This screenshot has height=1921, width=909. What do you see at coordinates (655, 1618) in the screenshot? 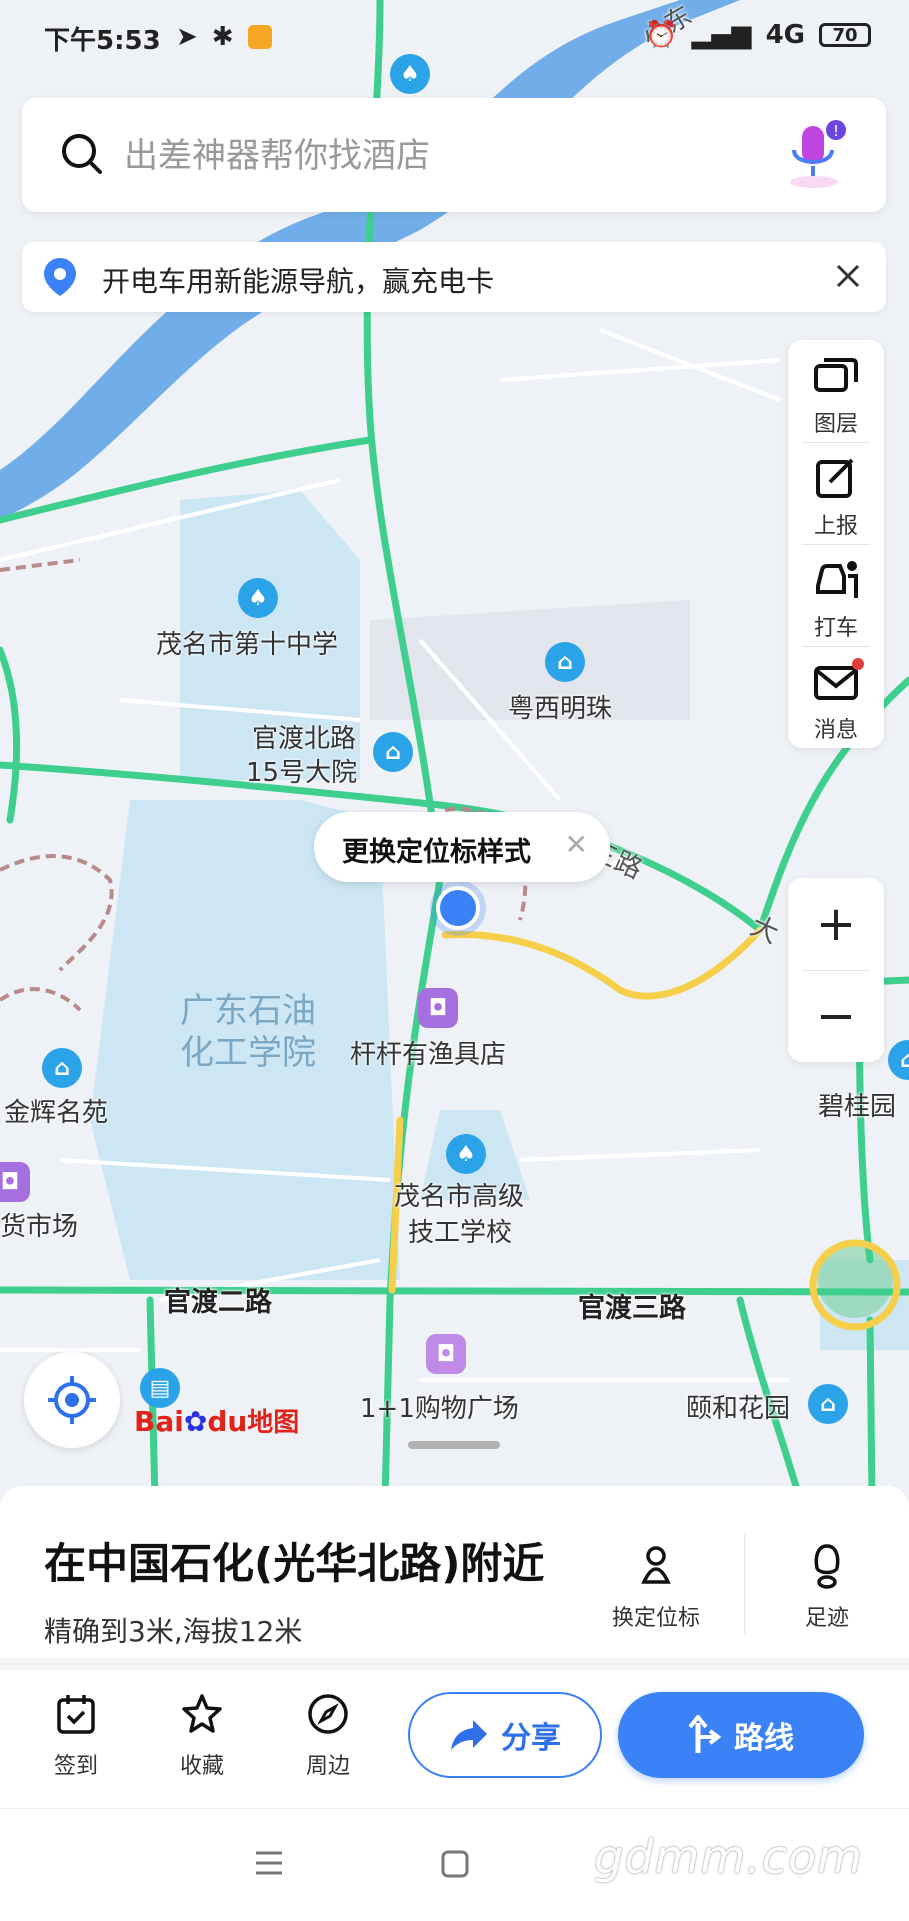
I see `action-label: 换定位标` at bounding box center [655, 1618].